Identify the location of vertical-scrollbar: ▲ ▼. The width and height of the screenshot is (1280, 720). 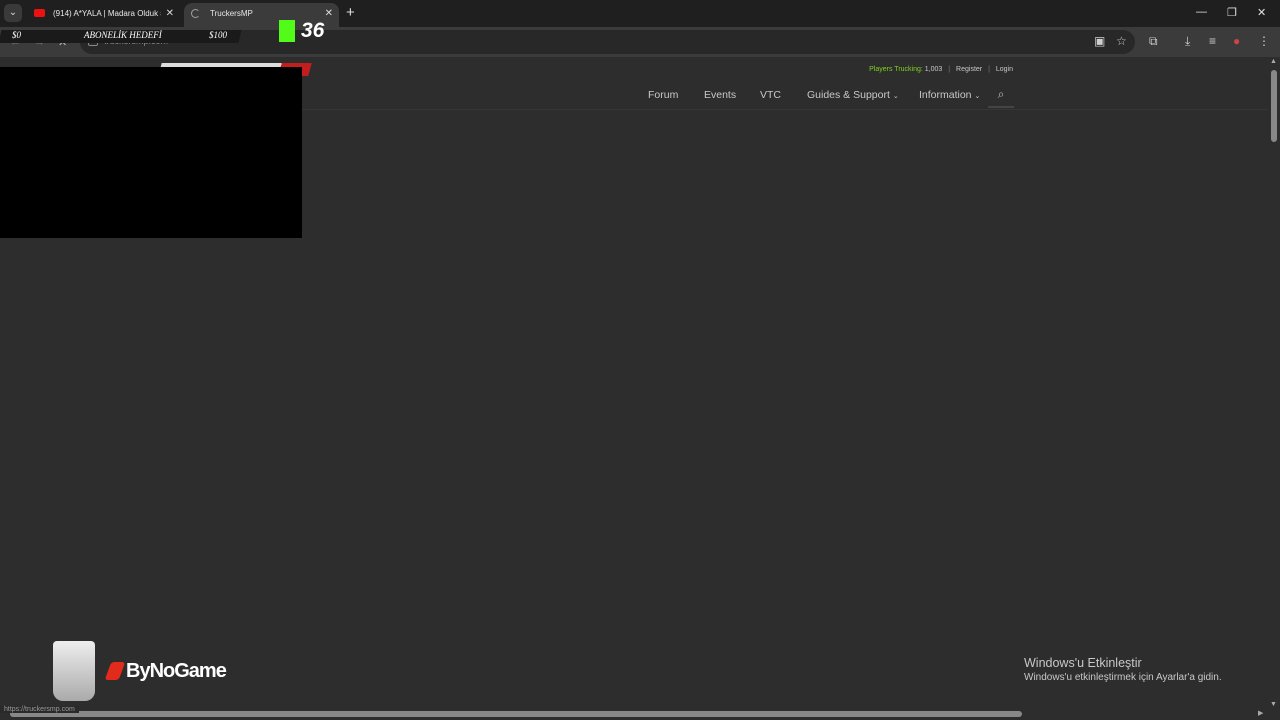
(1274, 383).